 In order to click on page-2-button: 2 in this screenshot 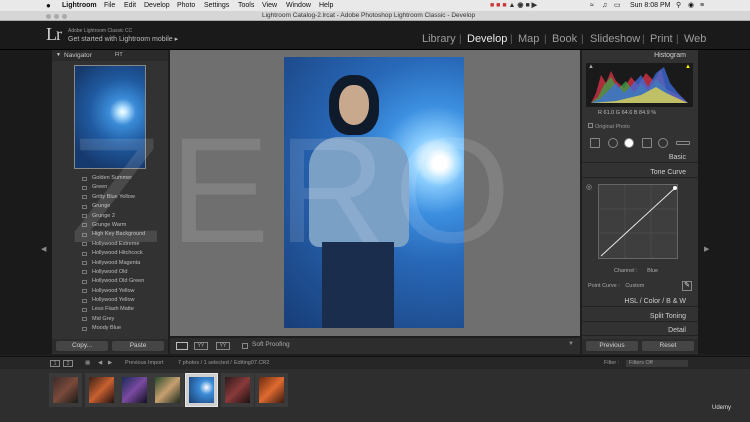, I will do `click(68, 363)`.